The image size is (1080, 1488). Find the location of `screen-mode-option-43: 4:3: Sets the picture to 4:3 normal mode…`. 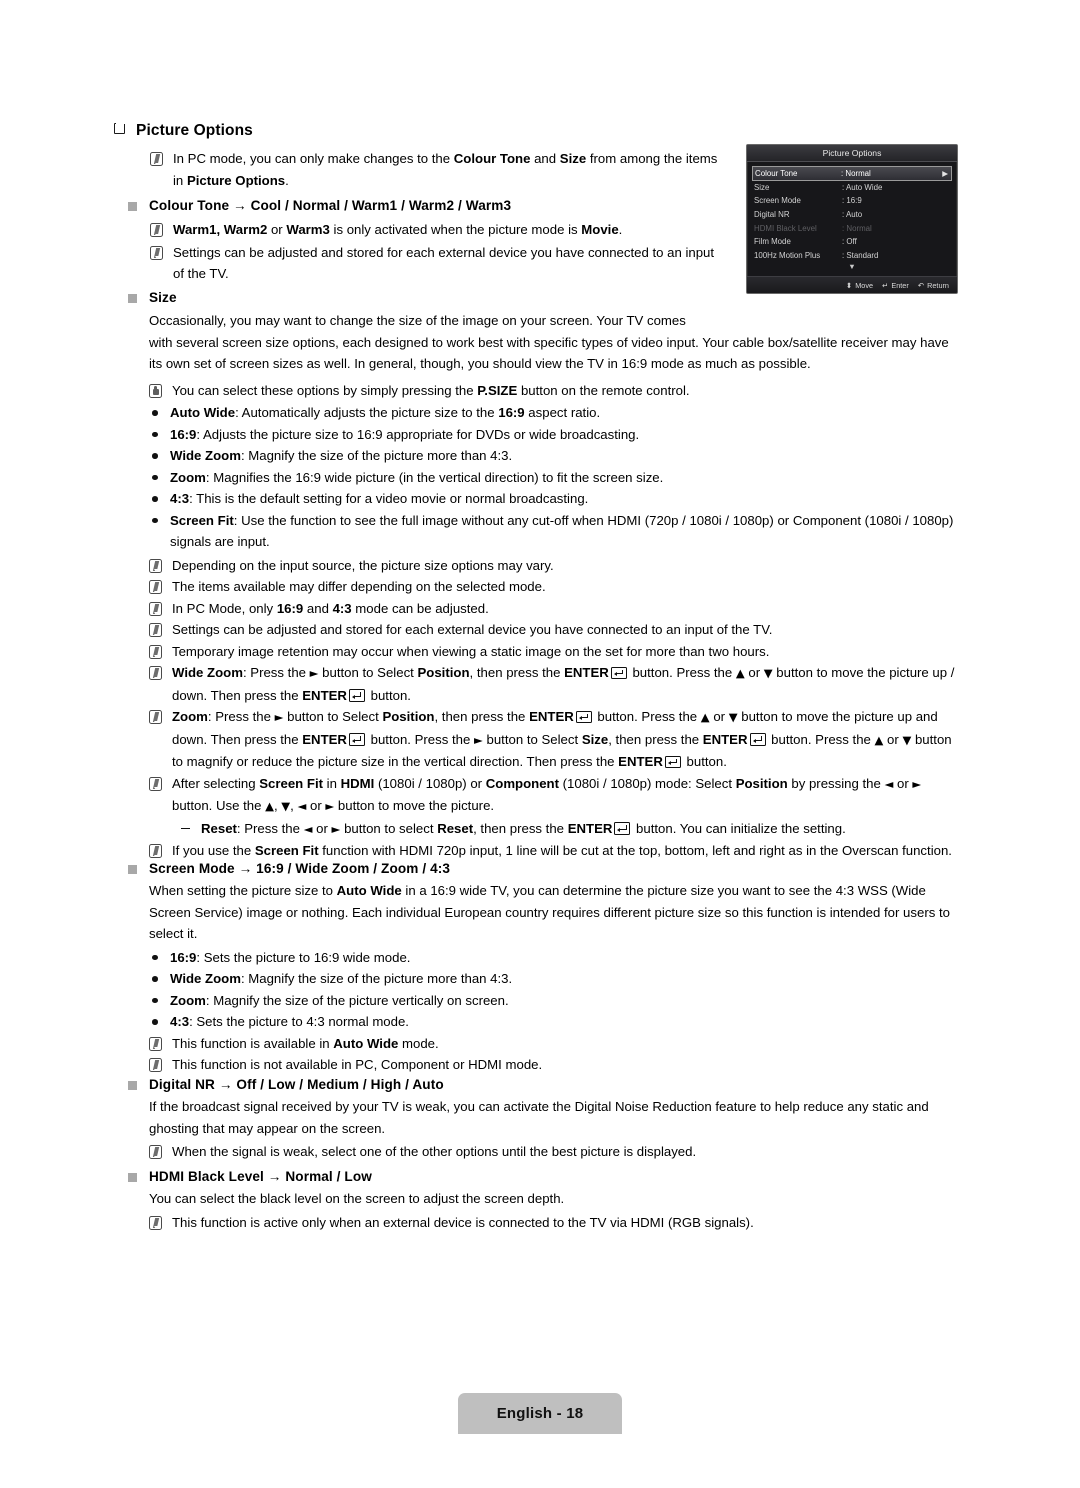

screen-mode-option-43: 4:3: Sets the picture to 4:3 normal mode… is located at coordinates (552, 1022).